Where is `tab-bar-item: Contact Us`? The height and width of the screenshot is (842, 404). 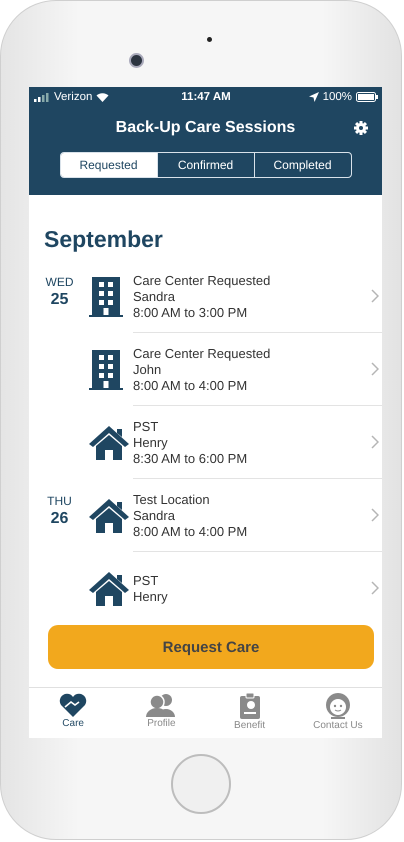
tab-bar-item: Contact Us is located at coordinates (338, 713).